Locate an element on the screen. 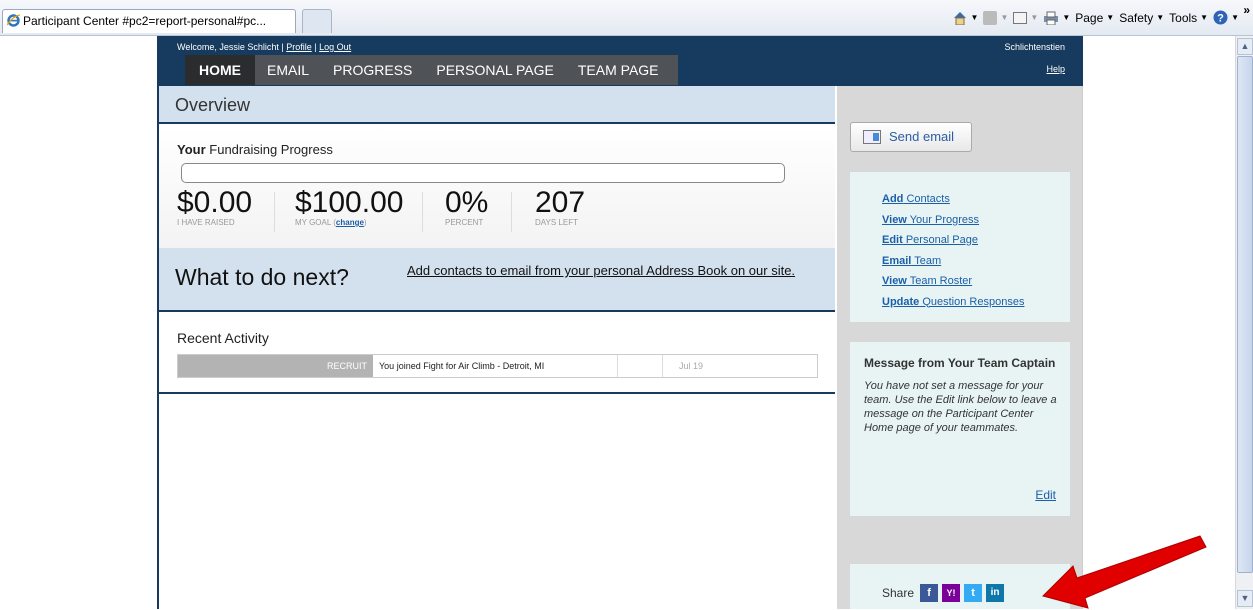  email-team-link: Email Team is located at coordinates (911, 261).